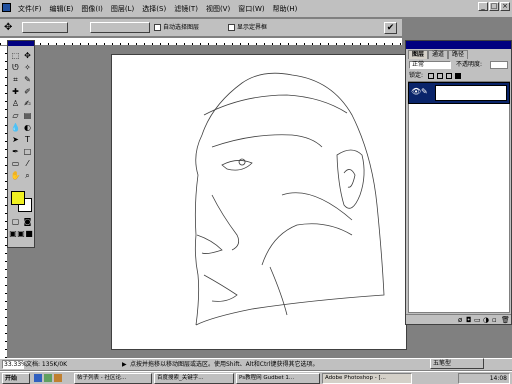  What do you see at coordinates (27, 152) in the screenshot?
I see `tool-shape-icon: □` at bounding box center [27, 152].